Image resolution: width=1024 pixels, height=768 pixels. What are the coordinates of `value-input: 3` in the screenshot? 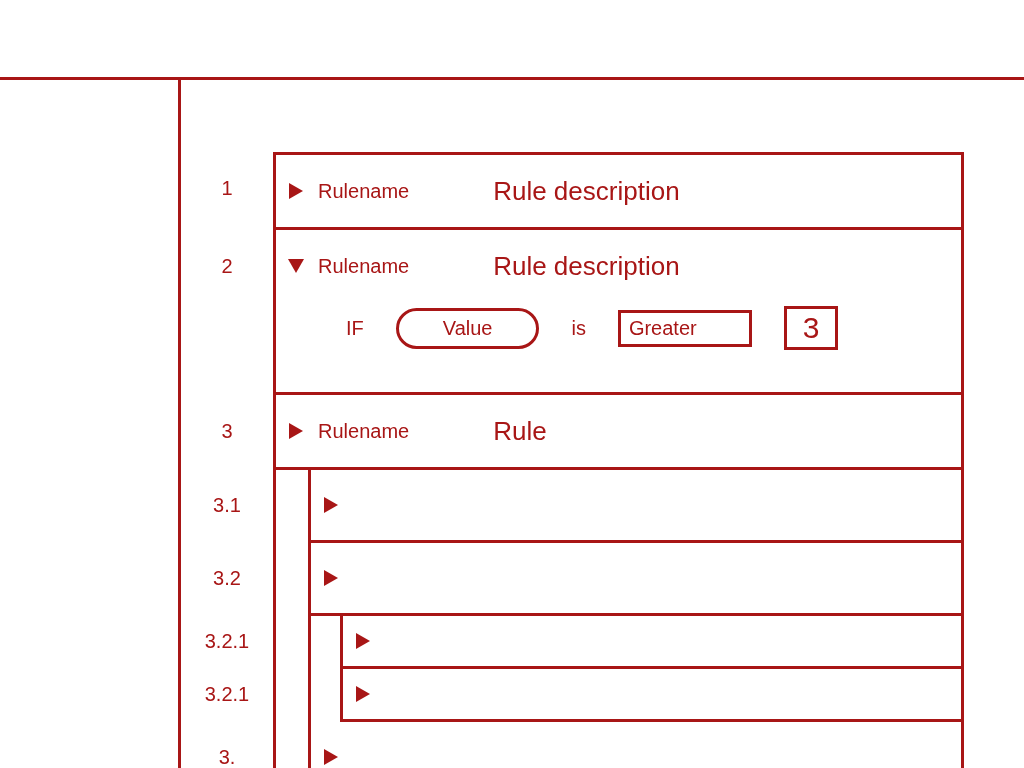 It's located at (811, 328).